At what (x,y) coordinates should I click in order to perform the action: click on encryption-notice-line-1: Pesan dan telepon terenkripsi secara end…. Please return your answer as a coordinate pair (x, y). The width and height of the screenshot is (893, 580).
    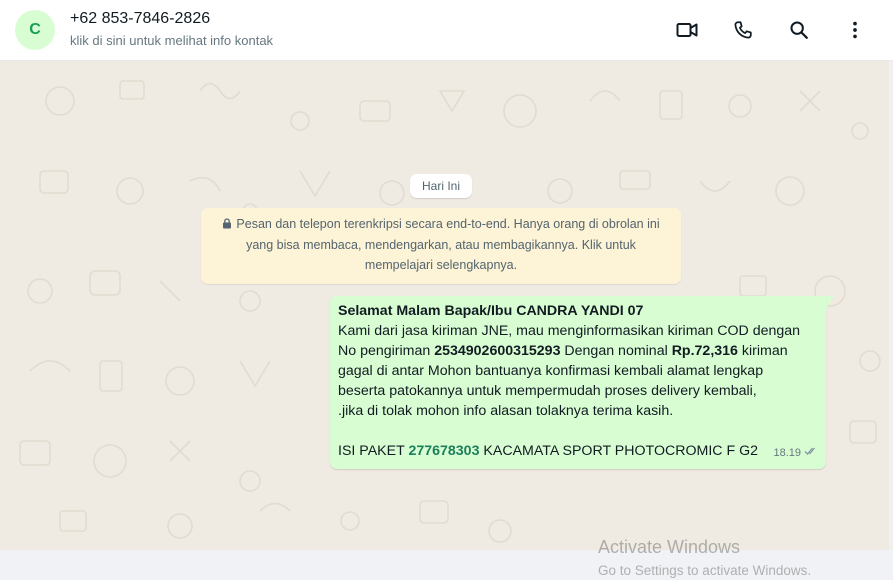
    Looking at the image, I should click on (448, 224).